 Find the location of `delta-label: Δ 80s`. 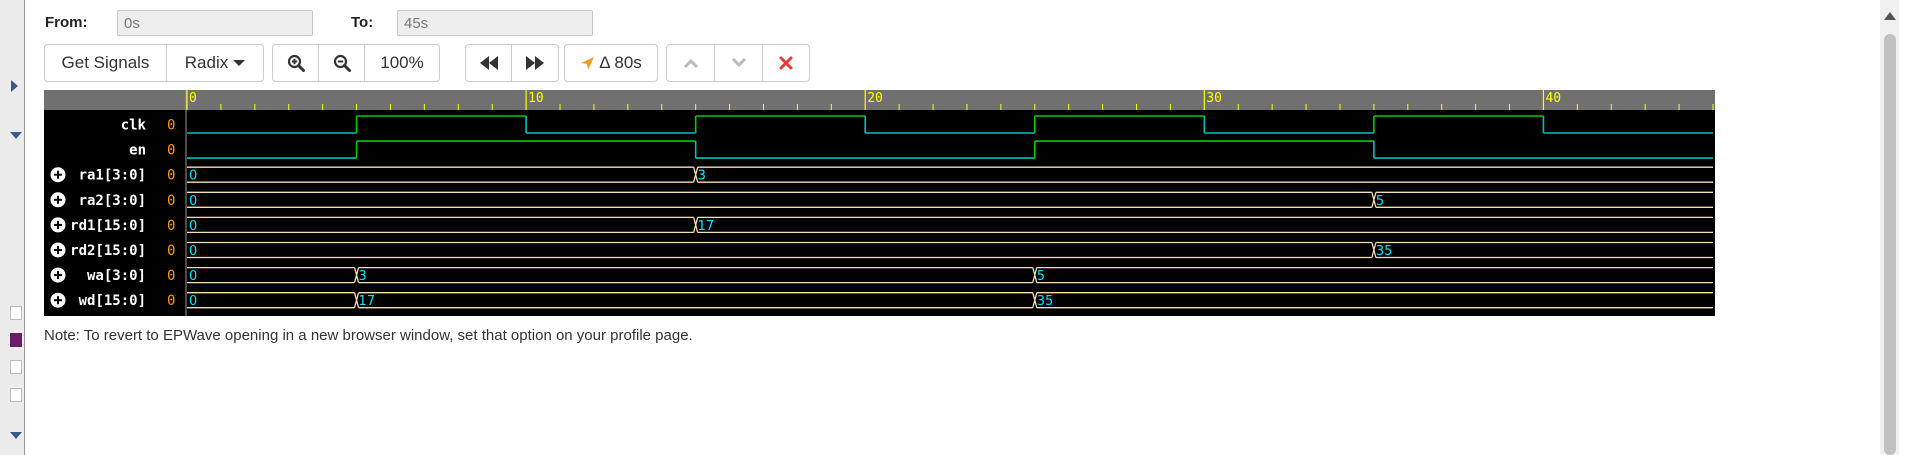

delta-label: Δ 80s is located at coordinates (620, 62).